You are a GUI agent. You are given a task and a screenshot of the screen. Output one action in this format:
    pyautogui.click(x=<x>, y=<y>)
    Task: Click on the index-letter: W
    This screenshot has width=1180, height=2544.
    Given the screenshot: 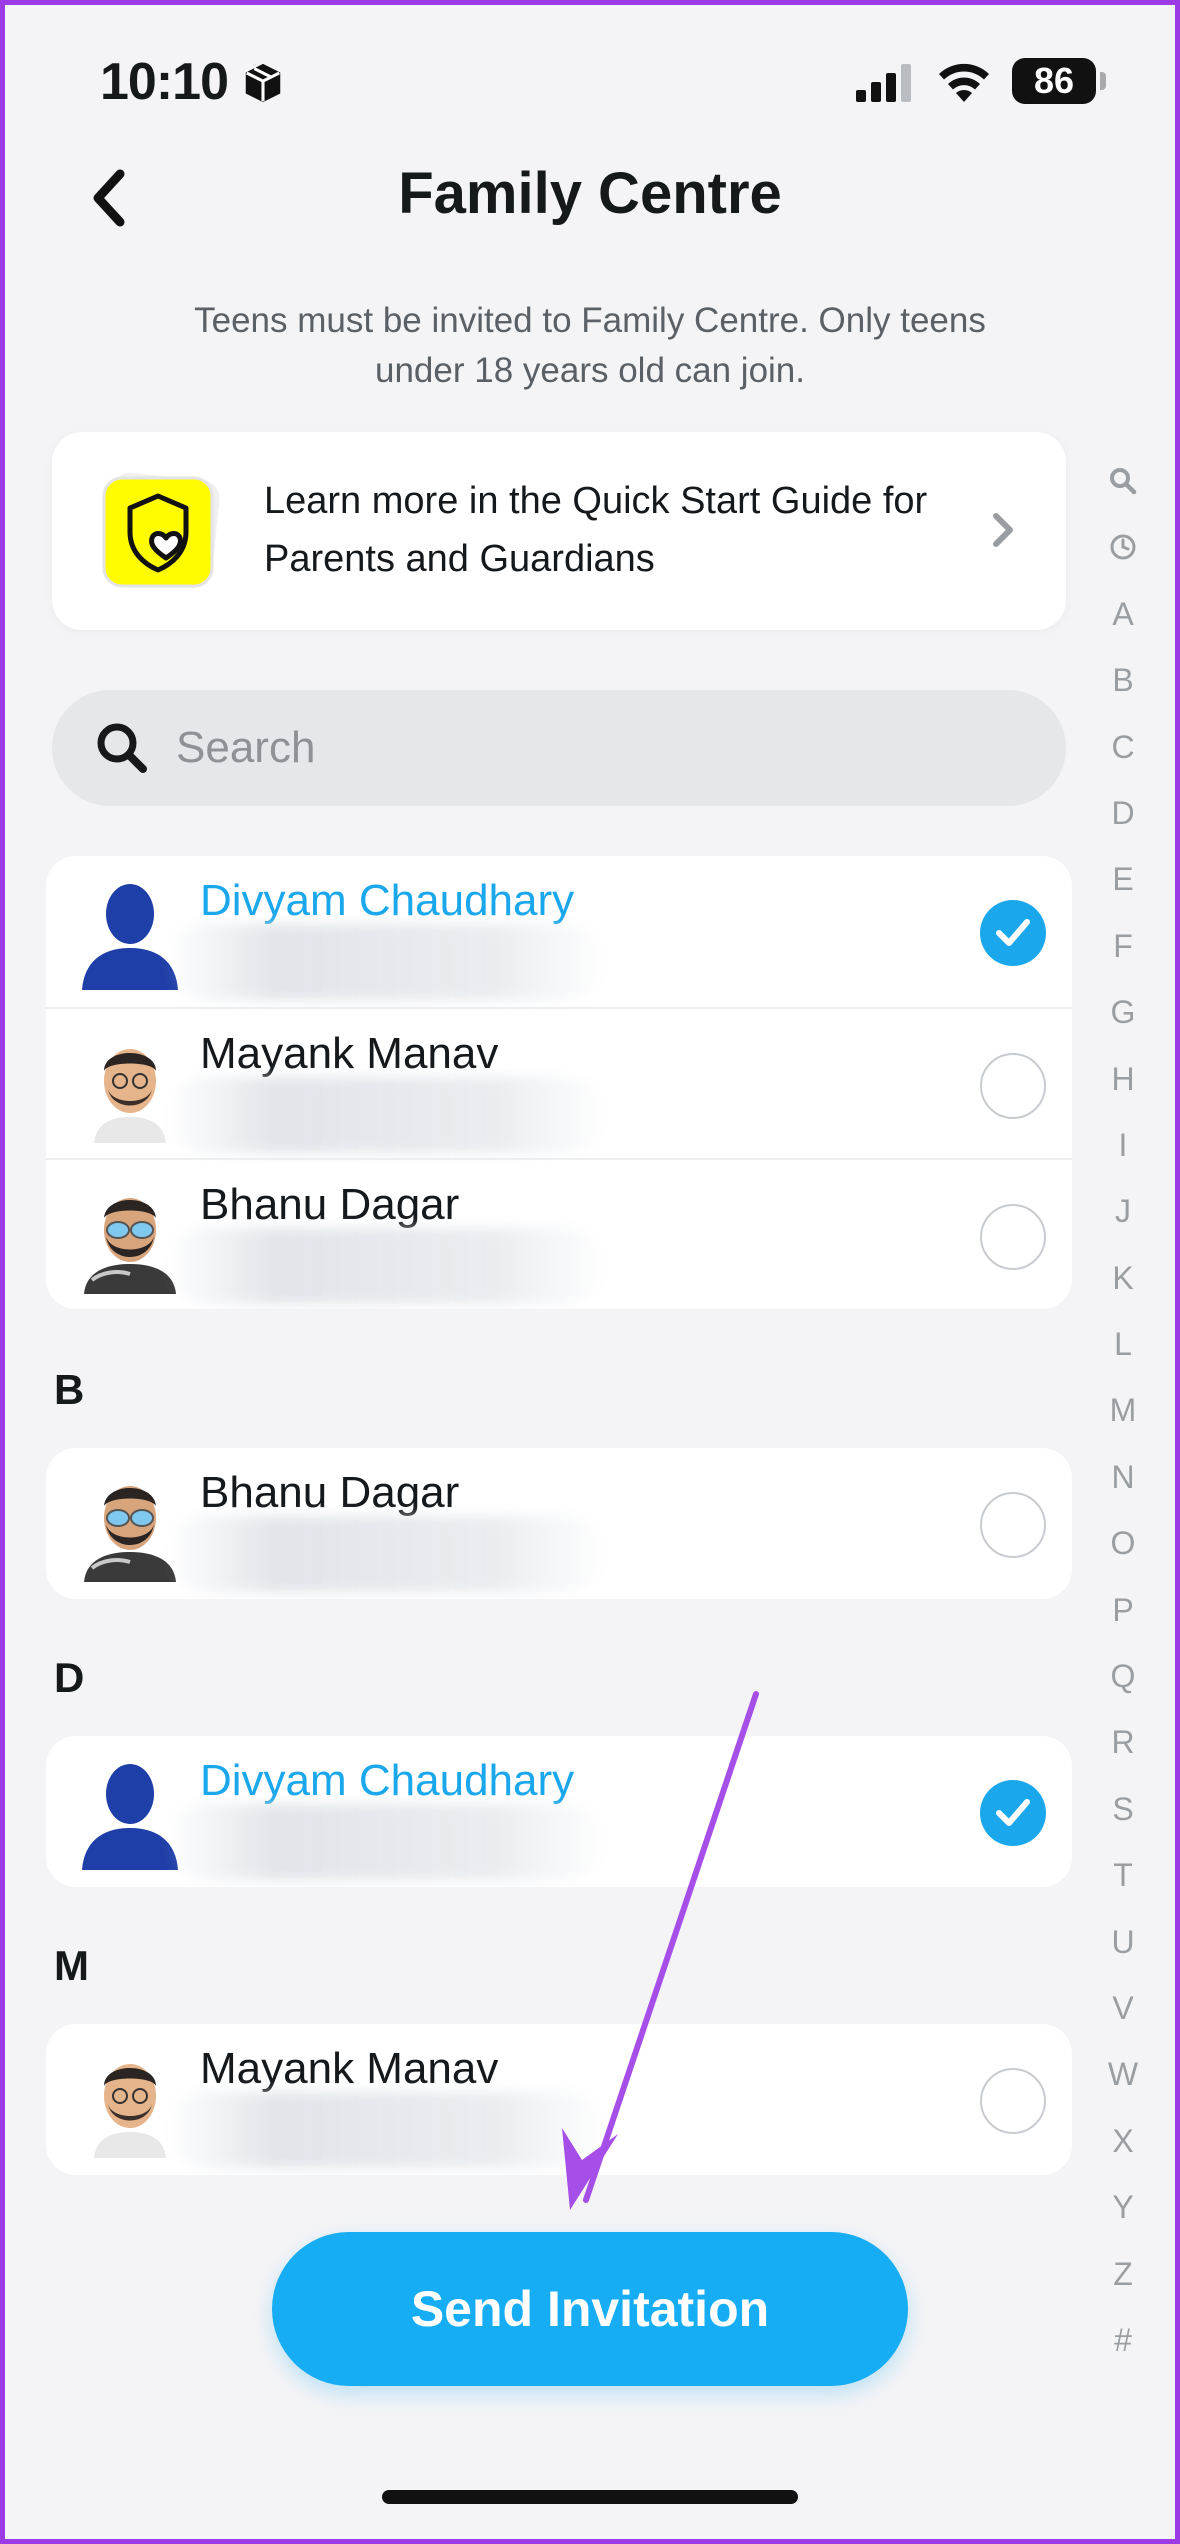 What is the action you would take?
    pyautogui.click(x=1123, y=2074)
    